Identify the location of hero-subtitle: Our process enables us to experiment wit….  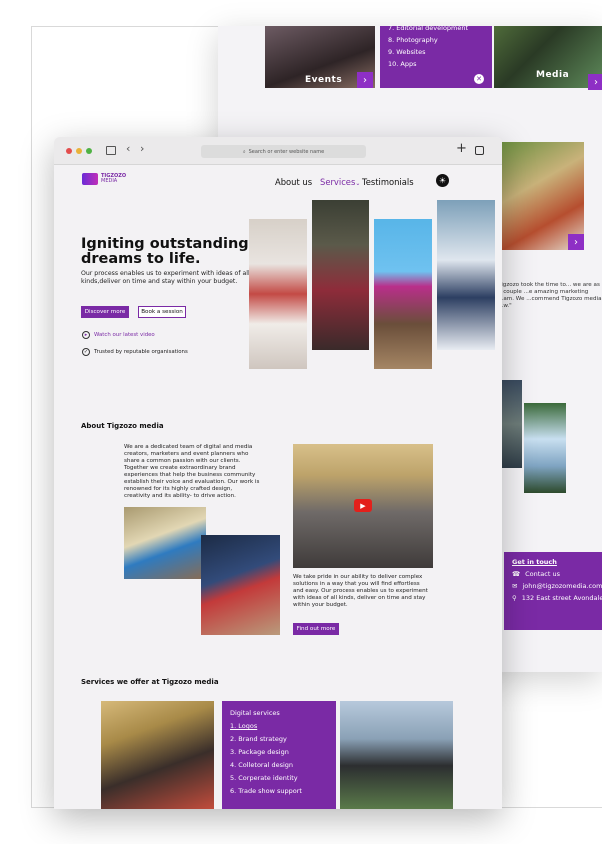
(165, 277).